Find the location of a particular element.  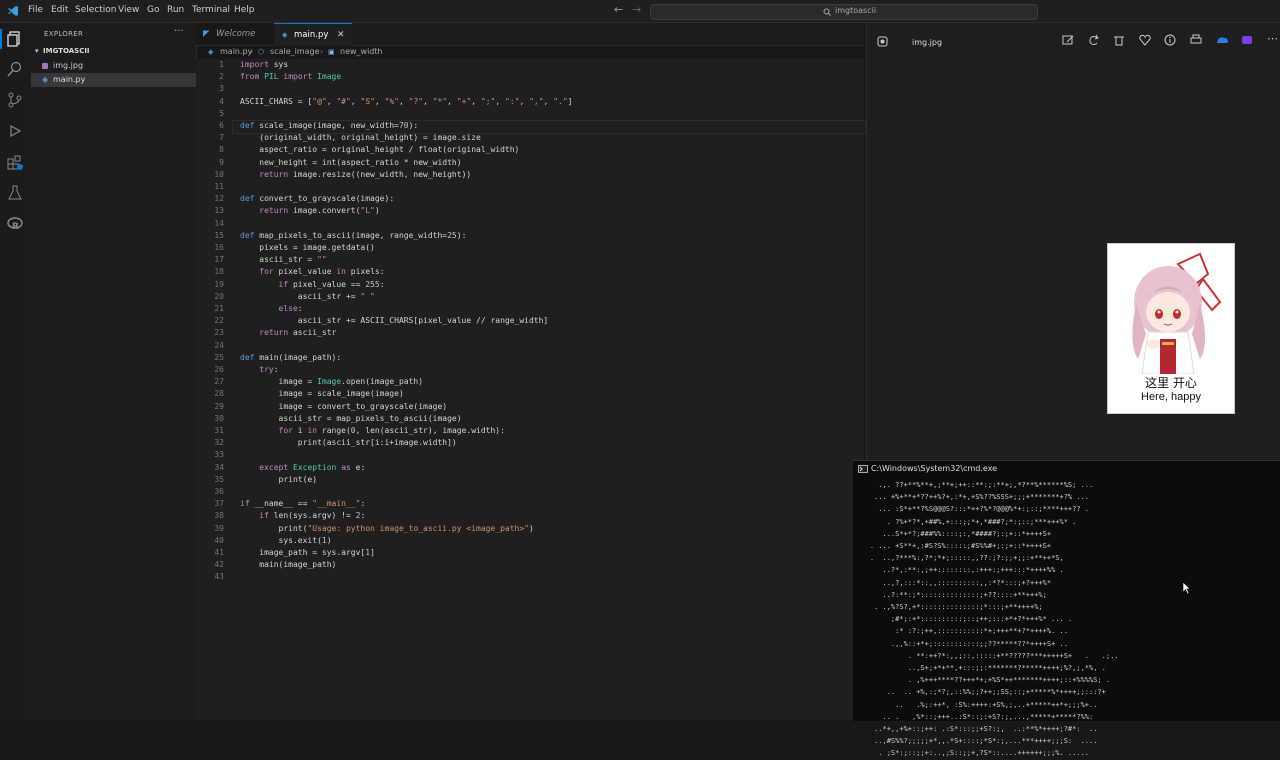

tab-label: main.py is located at coordinates (311, 35).